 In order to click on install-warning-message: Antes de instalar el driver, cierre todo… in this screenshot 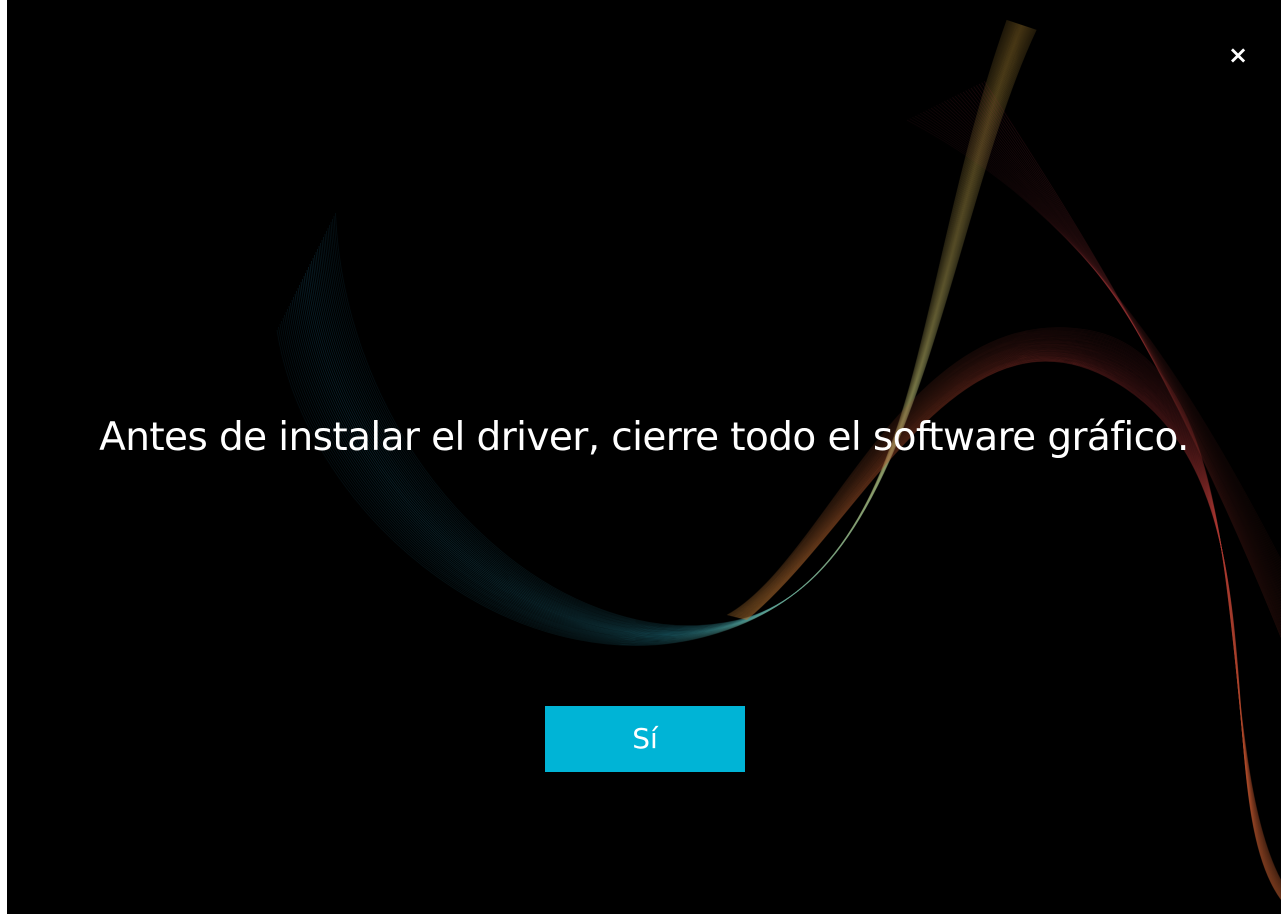, I will do `click(644, 437)`.